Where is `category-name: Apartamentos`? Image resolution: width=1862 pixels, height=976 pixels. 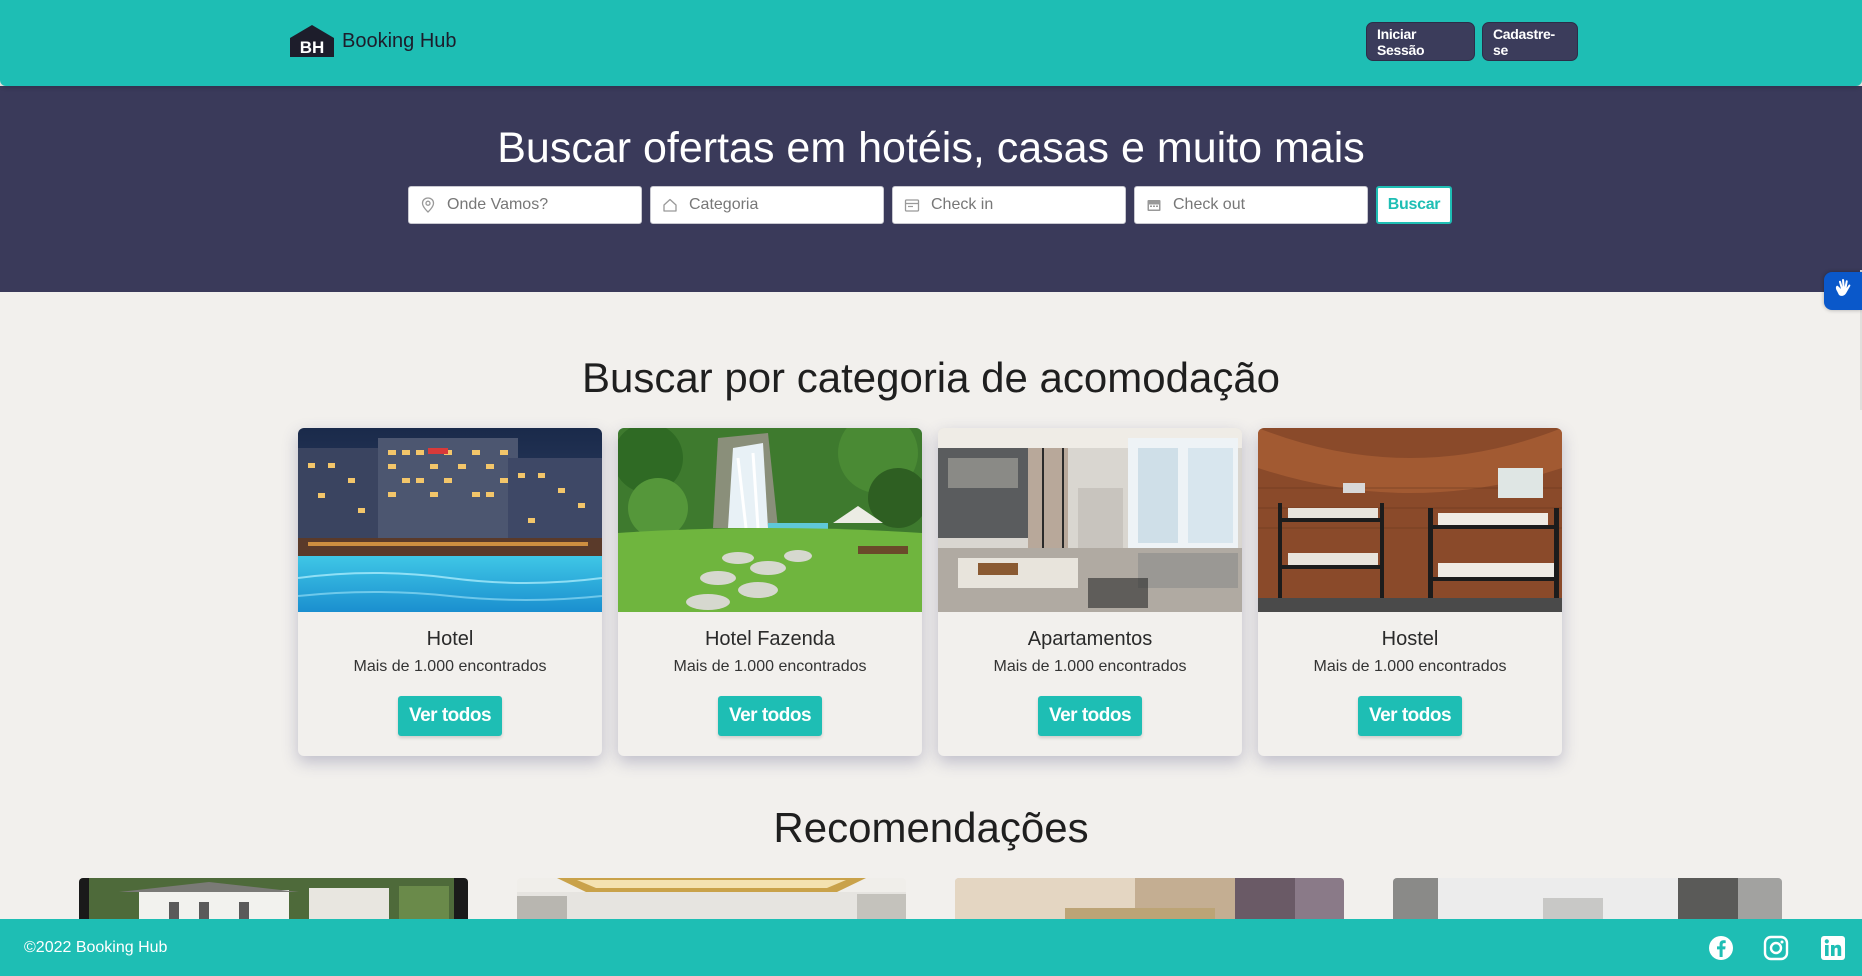 category-name: Apartamentos is located at coordinates (1090, 639).